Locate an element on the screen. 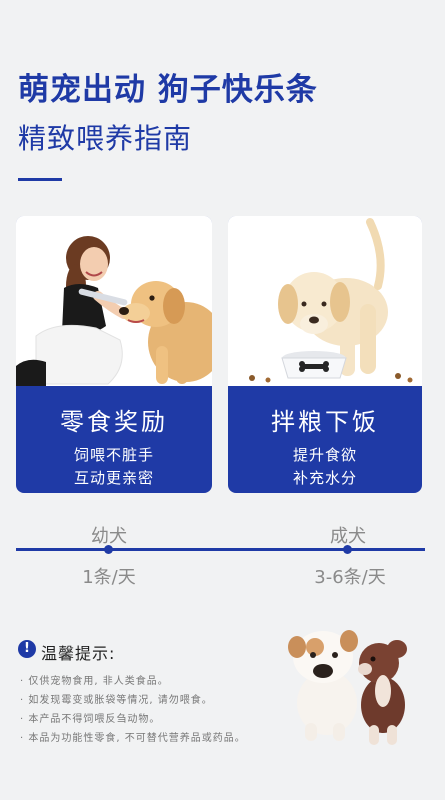 This screenshot has height=800, width=445. tip-line: · 如发现霉变或胀袋等情况, 请勿喂食。 is located at coordinates (116, 700).